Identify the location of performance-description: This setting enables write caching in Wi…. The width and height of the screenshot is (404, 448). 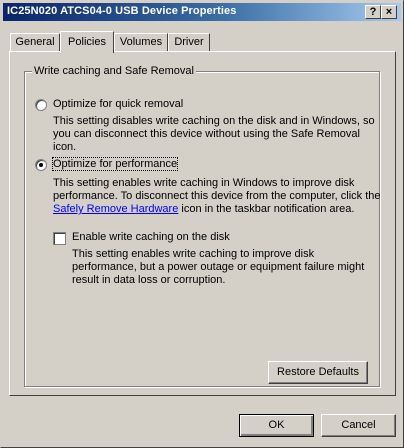
(218, 196).